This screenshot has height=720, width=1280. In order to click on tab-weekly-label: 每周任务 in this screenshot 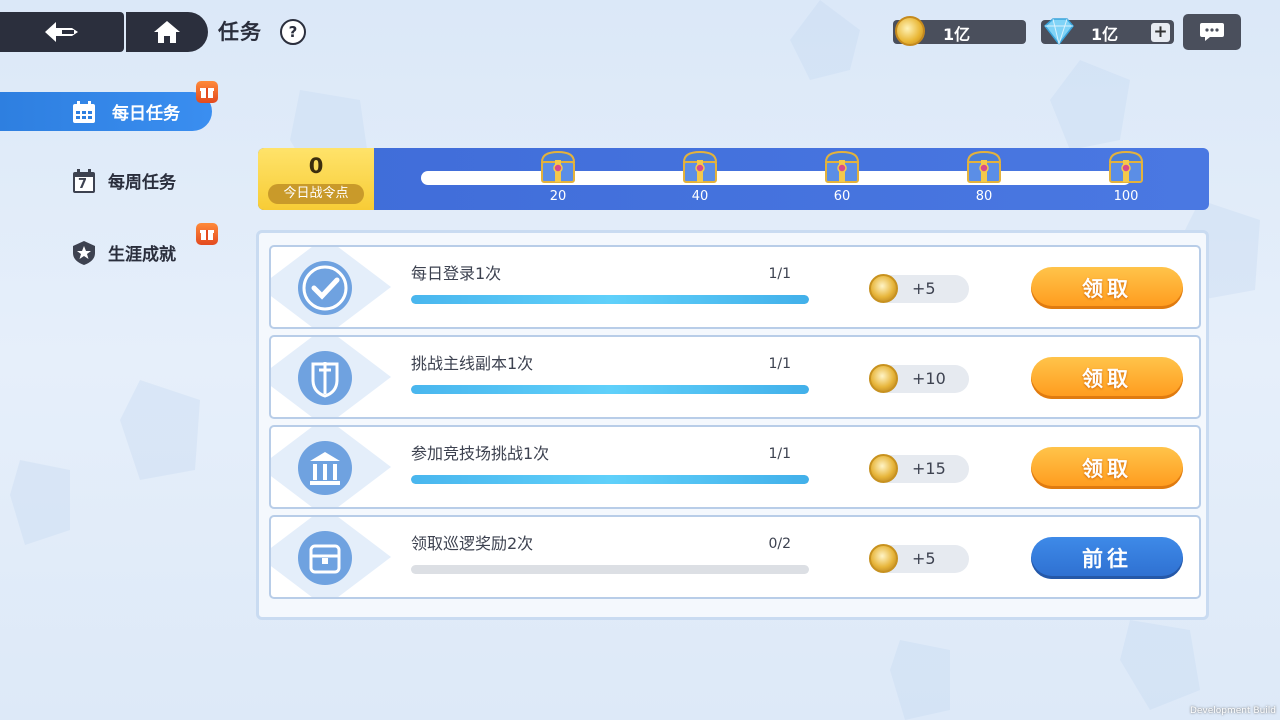, I will do `click(142, 183)`.